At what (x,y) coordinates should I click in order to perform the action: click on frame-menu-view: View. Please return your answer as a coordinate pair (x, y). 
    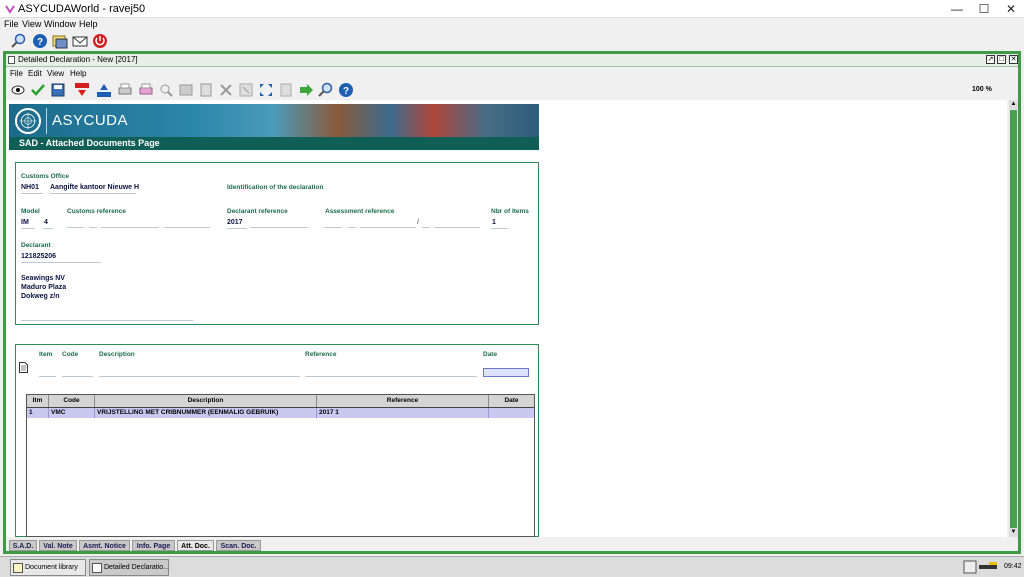
    Looking at the image, I should click on (55, 73).